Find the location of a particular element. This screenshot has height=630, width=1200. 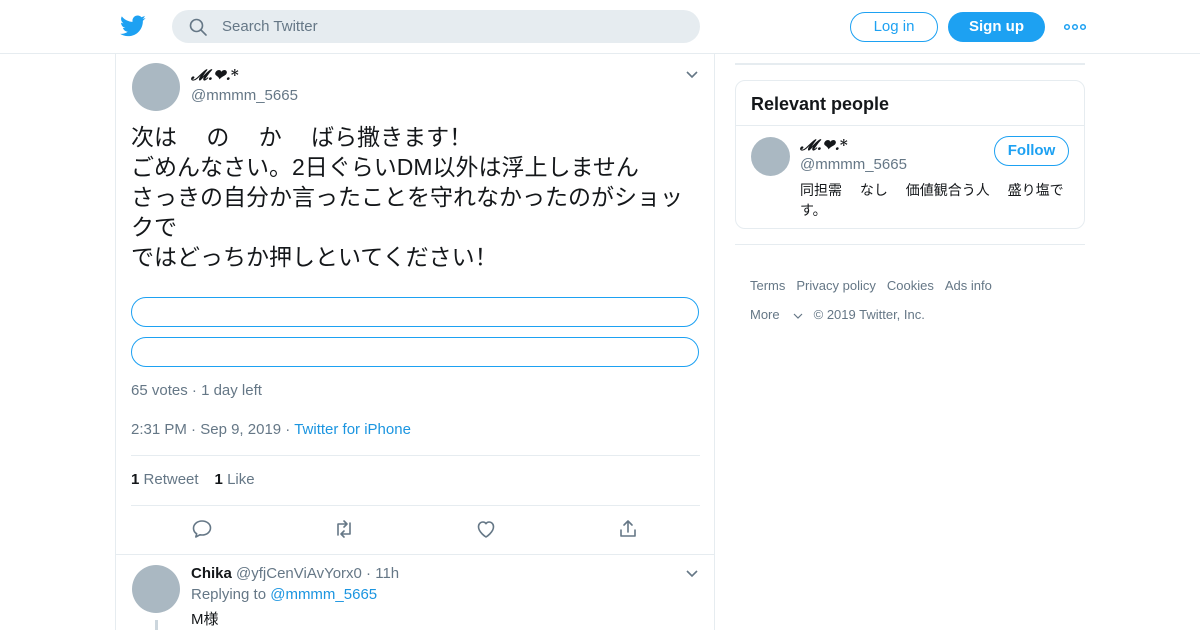

retweet-icon is located at coordinates (344, 529).